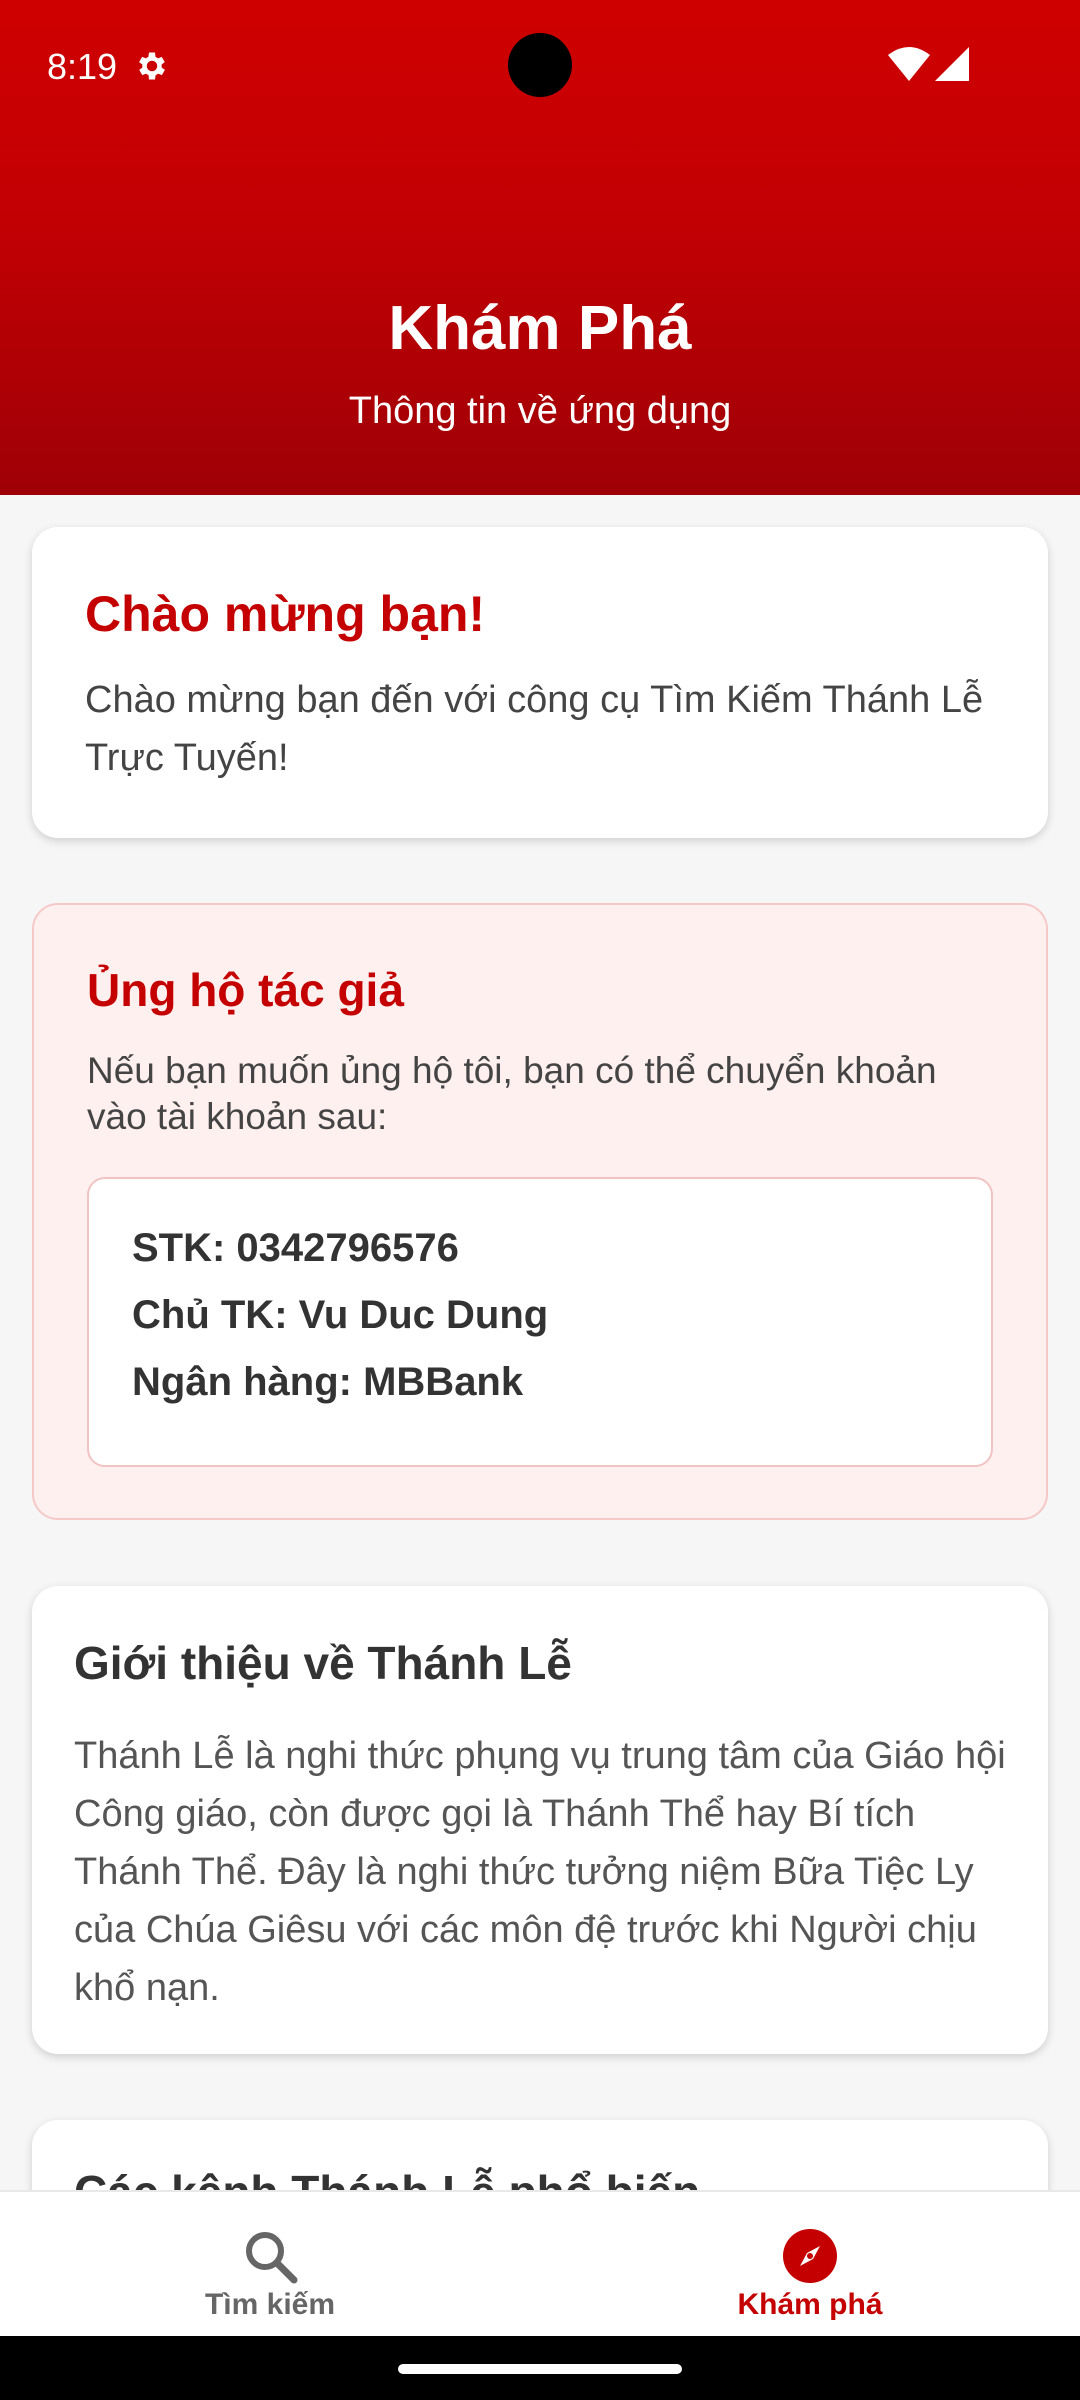 Image resolution: width=1080 pixels, height=2400 pixels. I want to click on bottom-nav: Tìm kiếm Khám phá, so click(540, 2263).